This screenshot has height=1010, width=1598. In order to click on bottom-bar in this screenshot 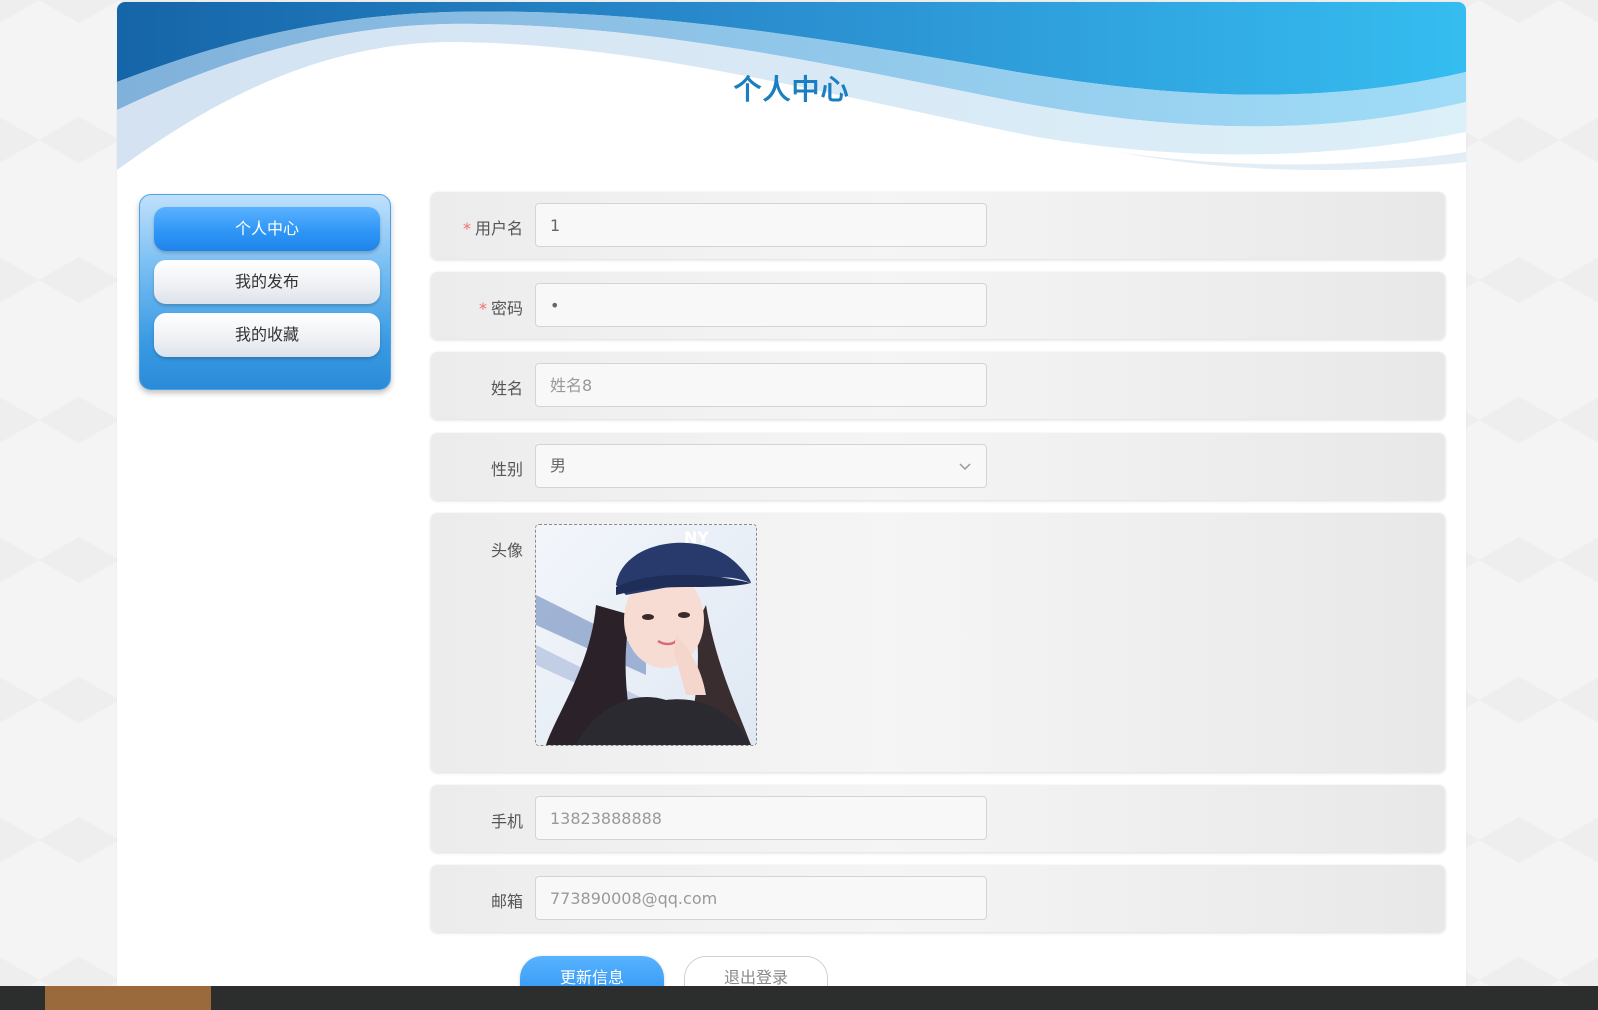, I will do `click(799, 998)`.